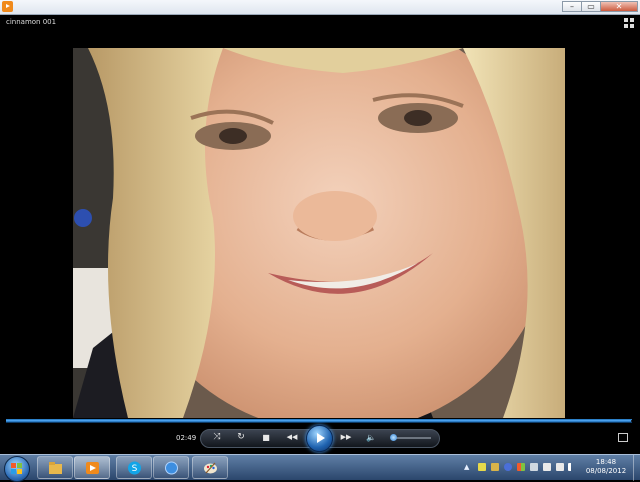  I want to click on fullscreen-button, so click(623, 437).